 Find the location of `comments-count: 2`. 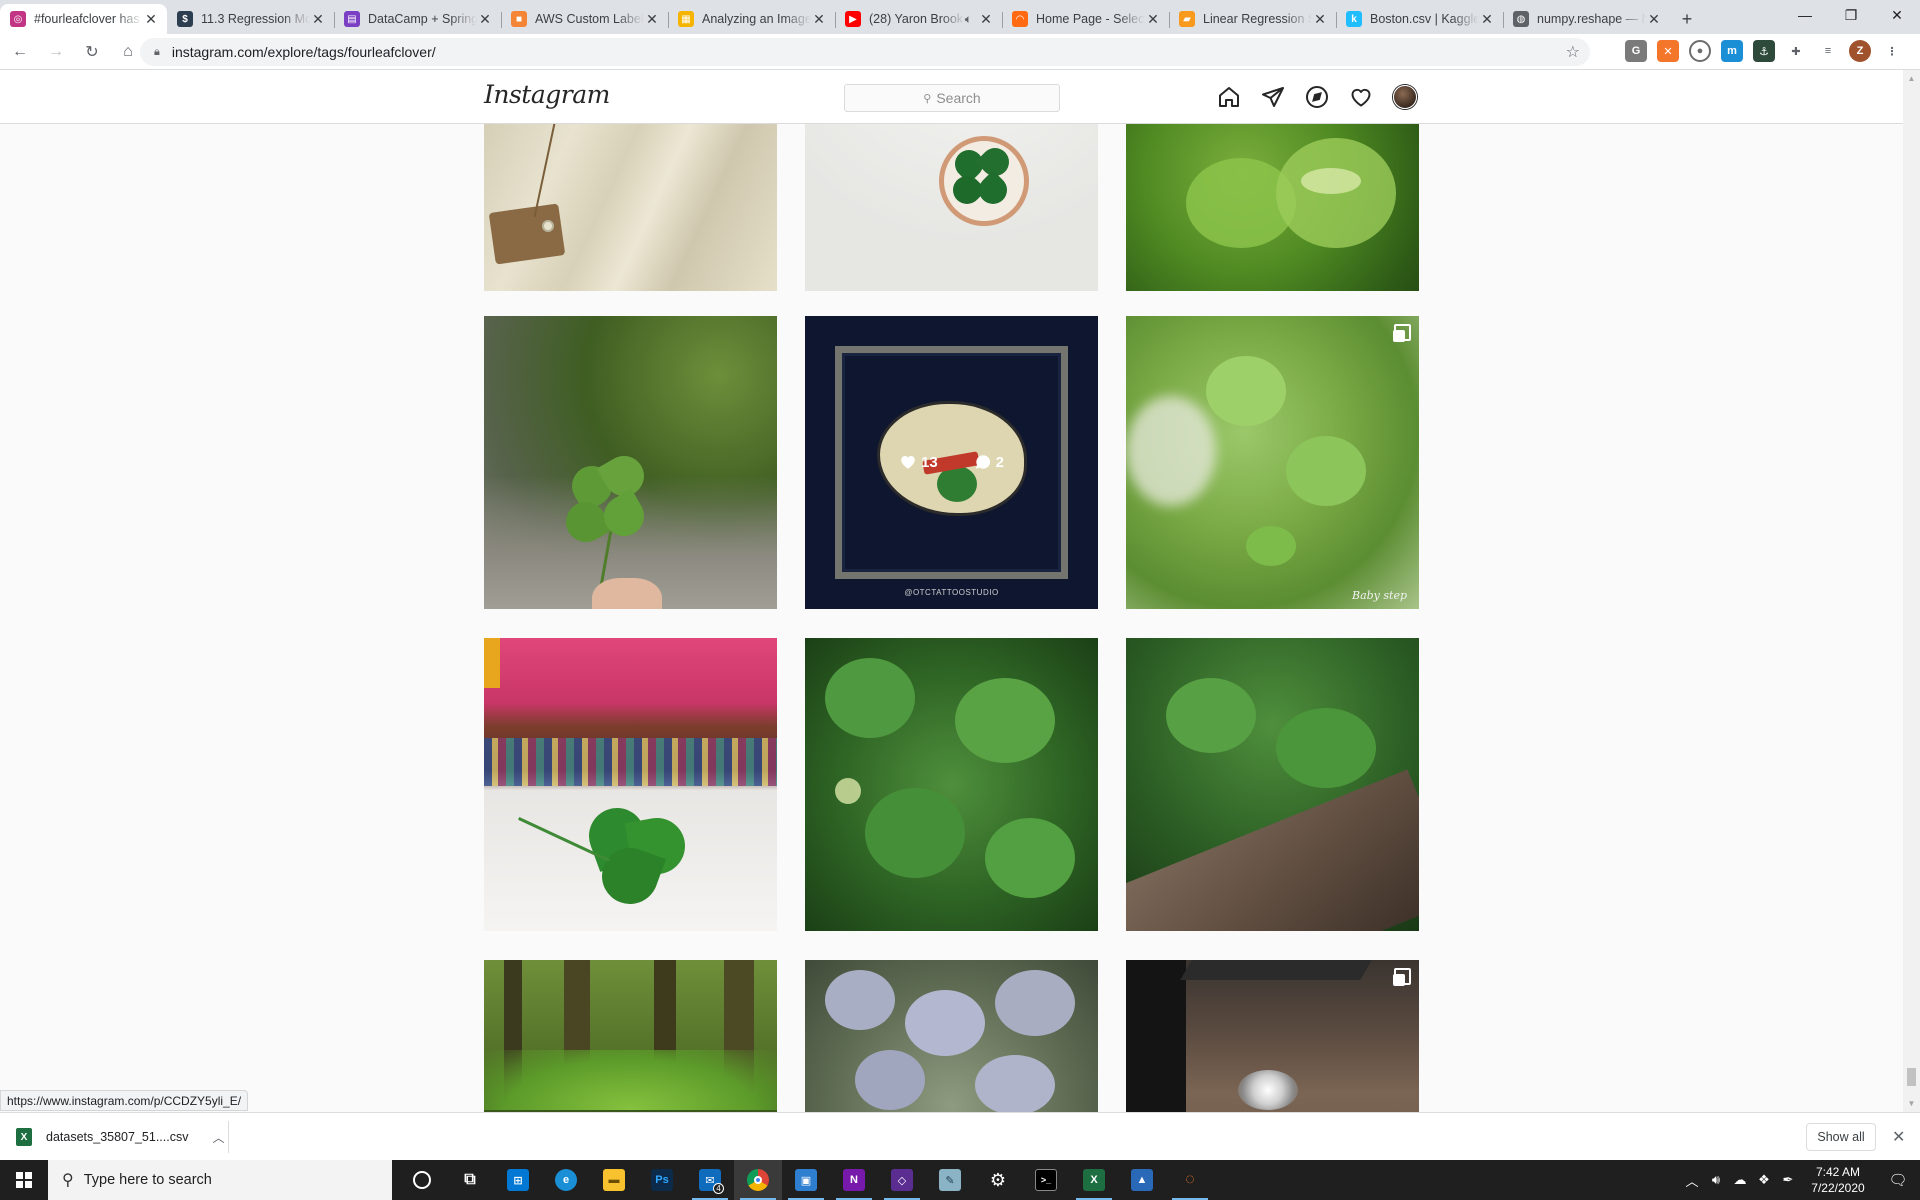

comments-count: 2 is located at coordinates (1000, 462).